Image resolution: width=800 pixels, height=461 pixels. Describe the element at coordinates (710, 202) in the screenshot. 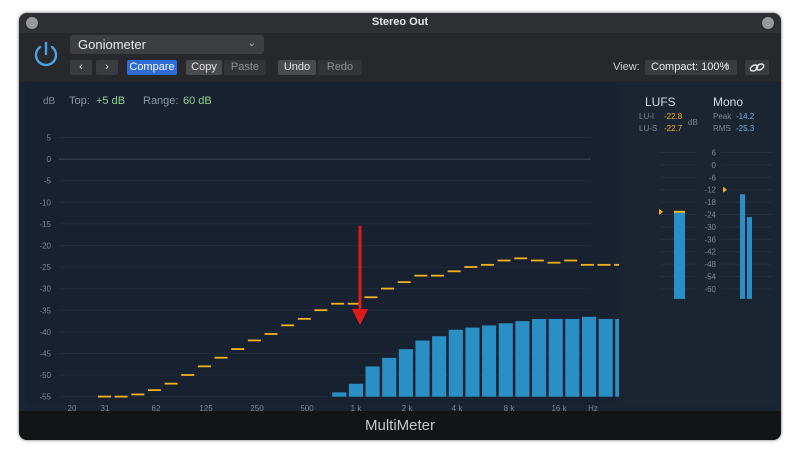

I see `meter-scale-label: -18` at that location.